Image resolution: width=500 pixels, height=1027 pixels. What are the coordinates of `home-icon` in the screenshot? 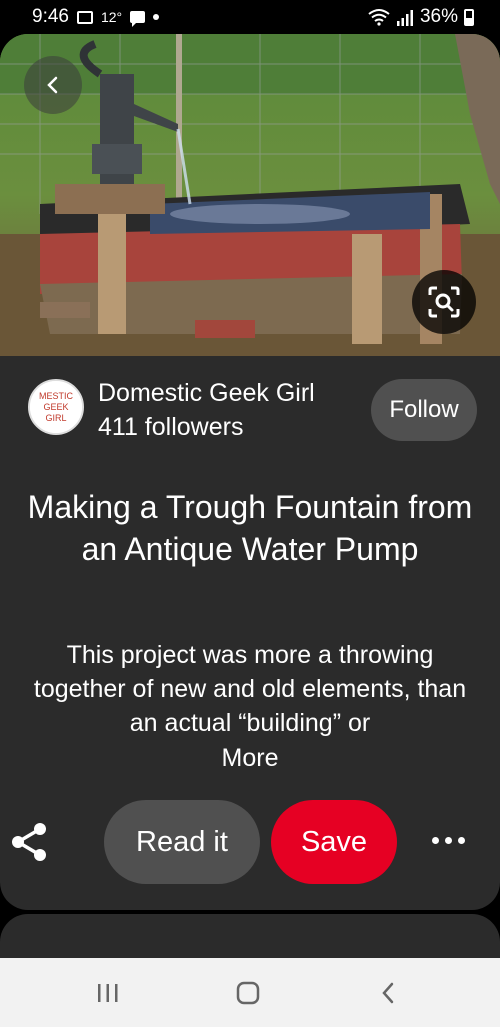 It's located at (248, 992).